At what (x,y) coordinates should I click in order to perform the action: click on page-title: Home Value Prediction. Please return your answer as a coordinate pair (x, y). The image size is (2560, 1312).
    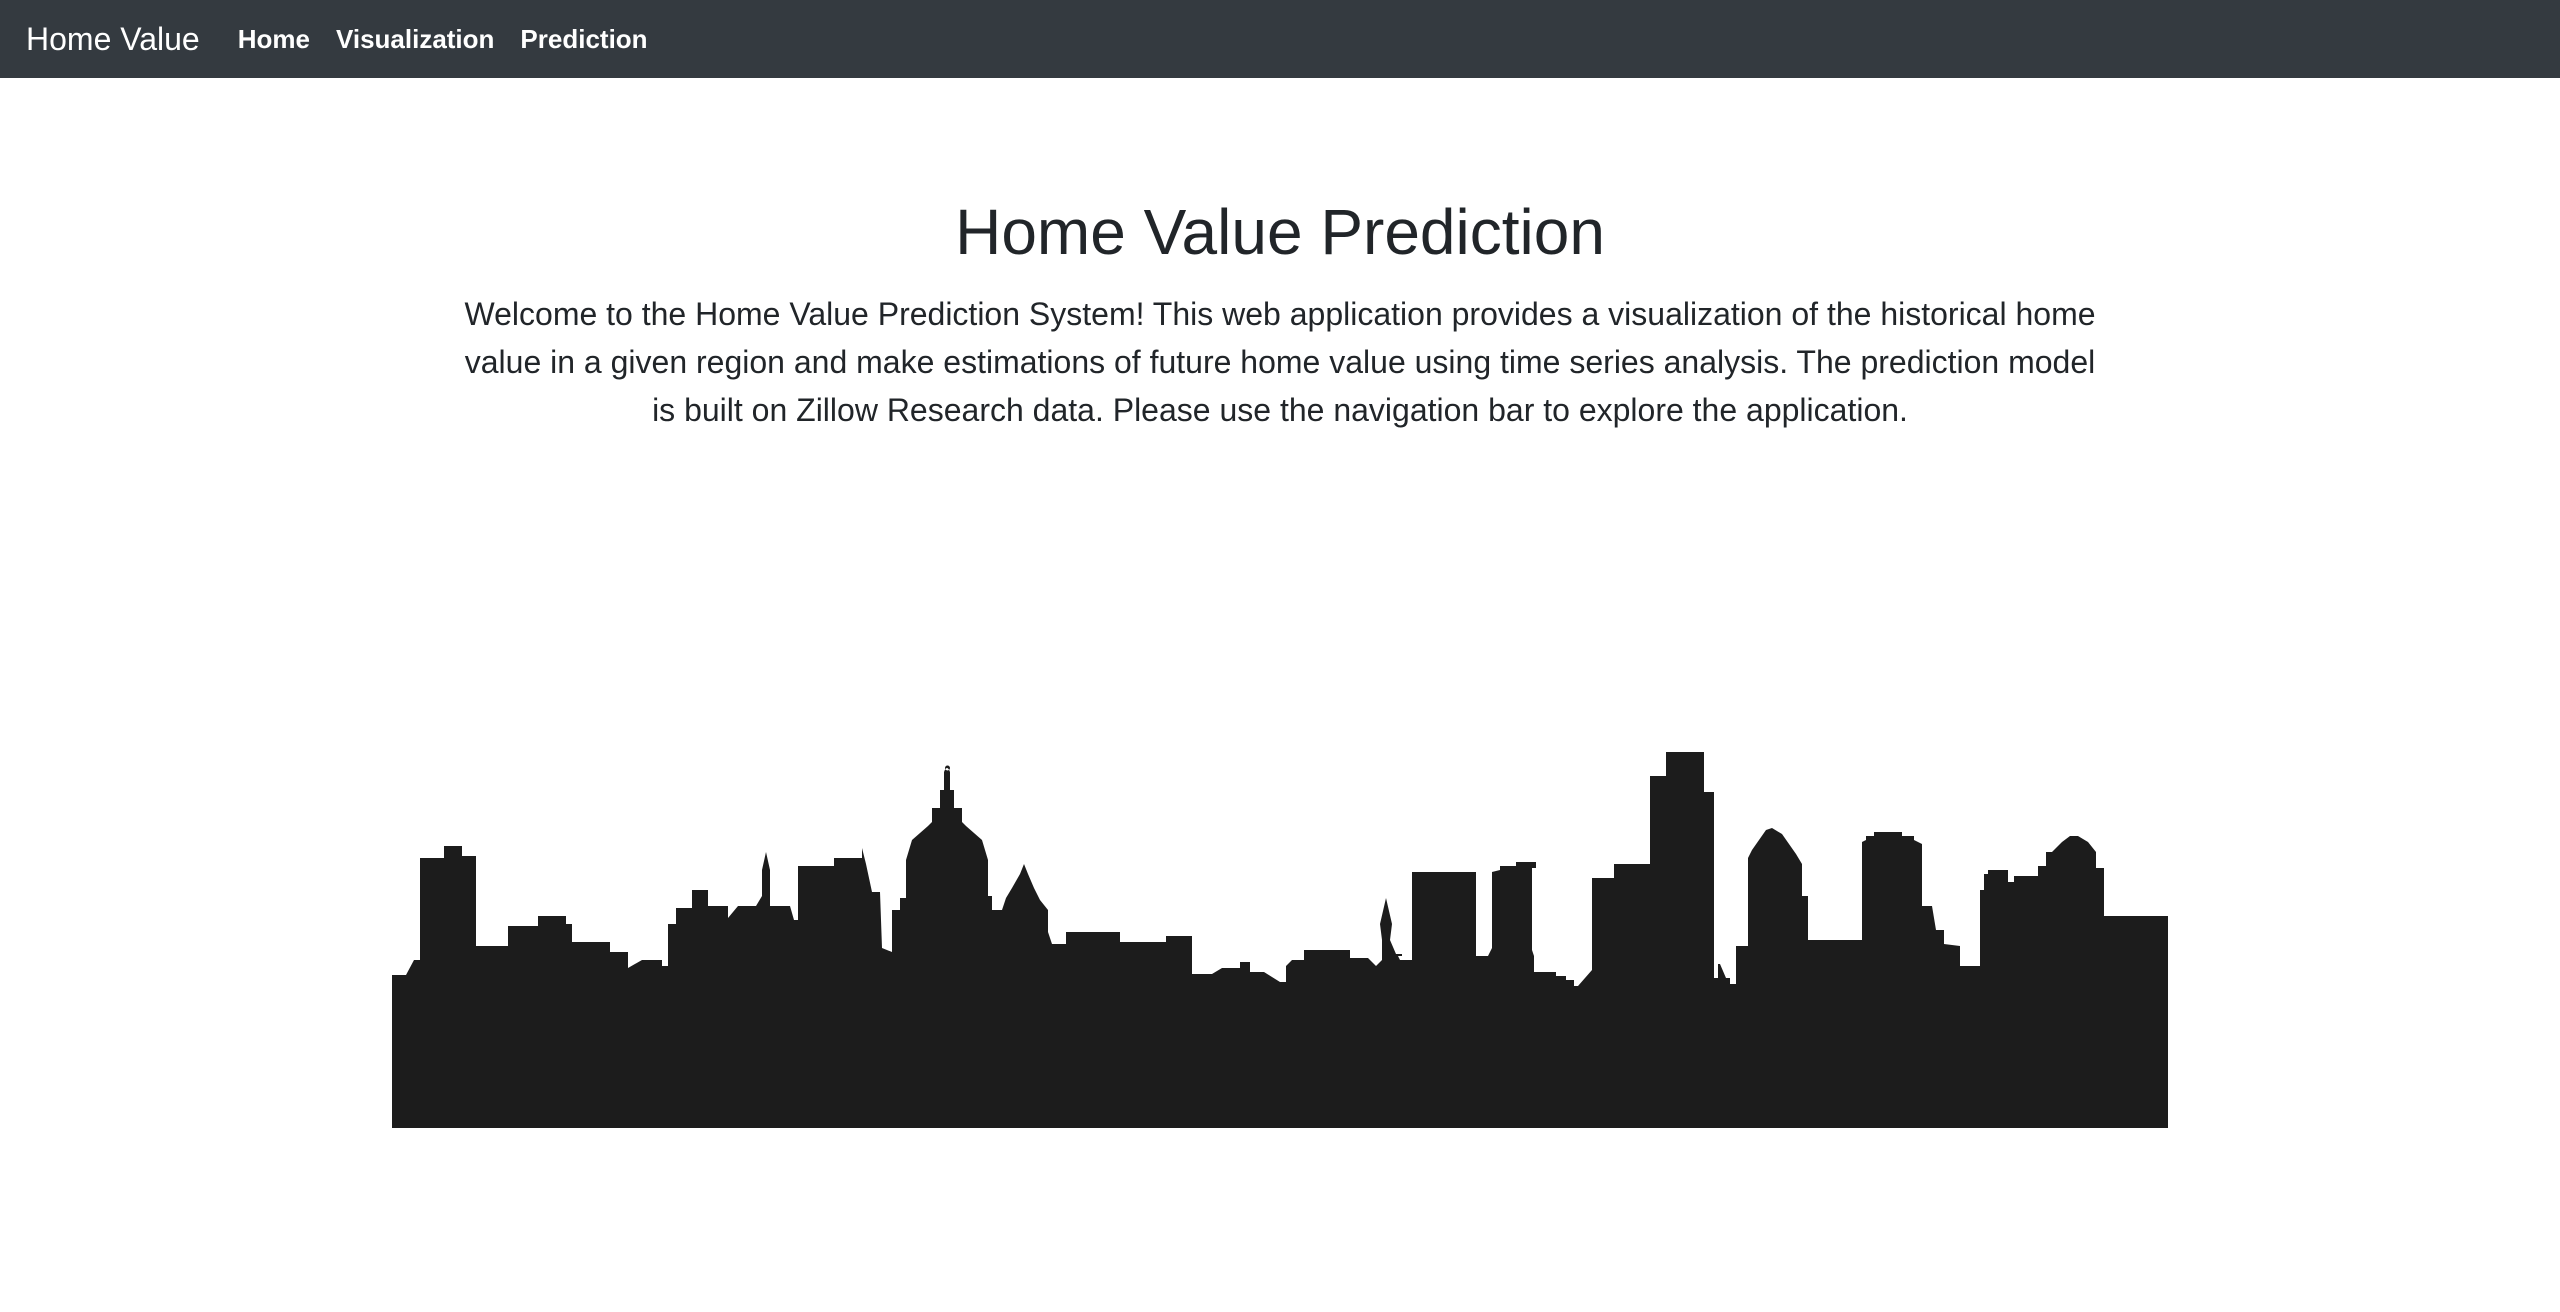
    Looking at the image, I should click on (1280, 232).